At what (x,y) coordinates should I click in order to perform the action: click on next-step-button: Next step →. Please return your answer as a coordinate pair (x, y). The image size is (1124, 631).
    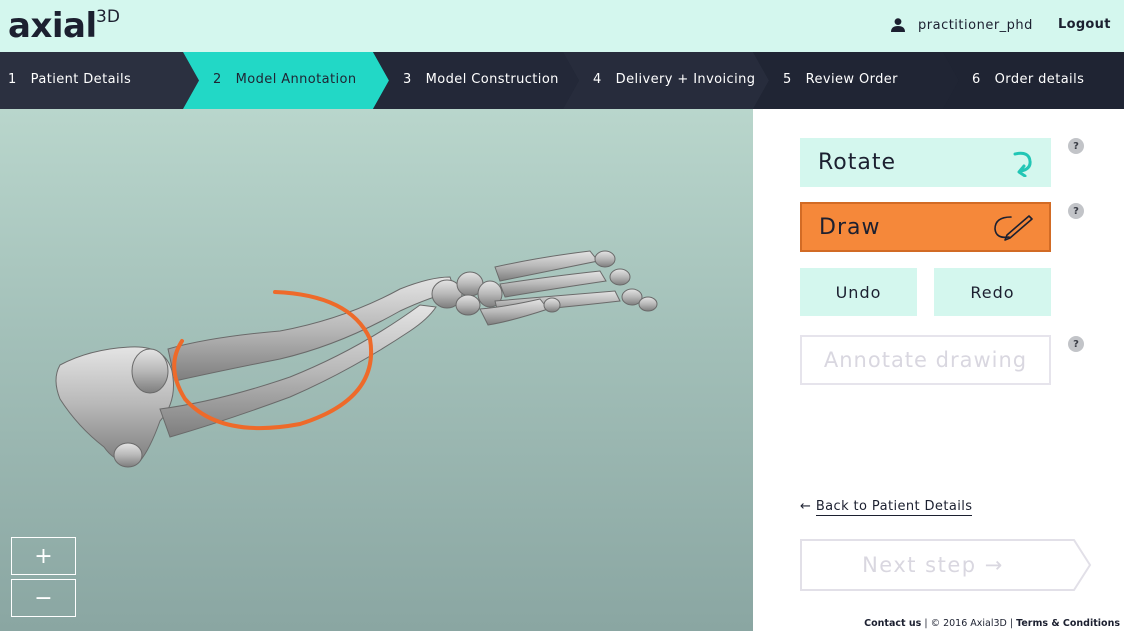
    Looking at the image, I should click on (947, 565).